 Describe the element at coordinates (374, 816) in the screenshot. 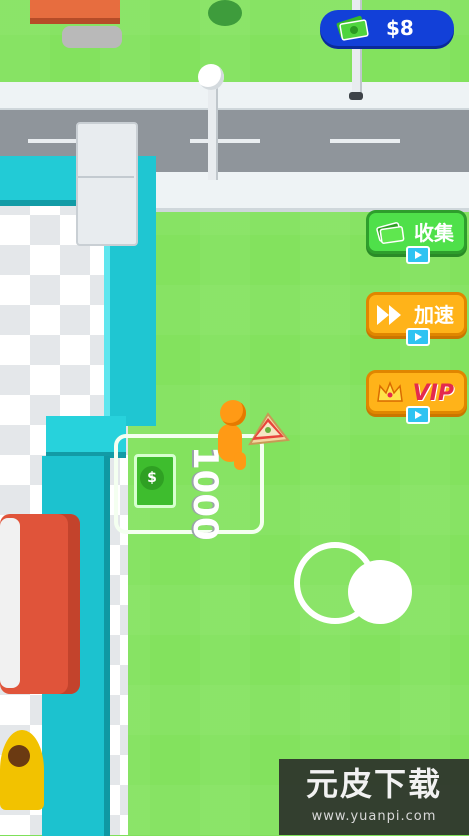

I see `watermark-url: www.yuanpi.com` at that location.